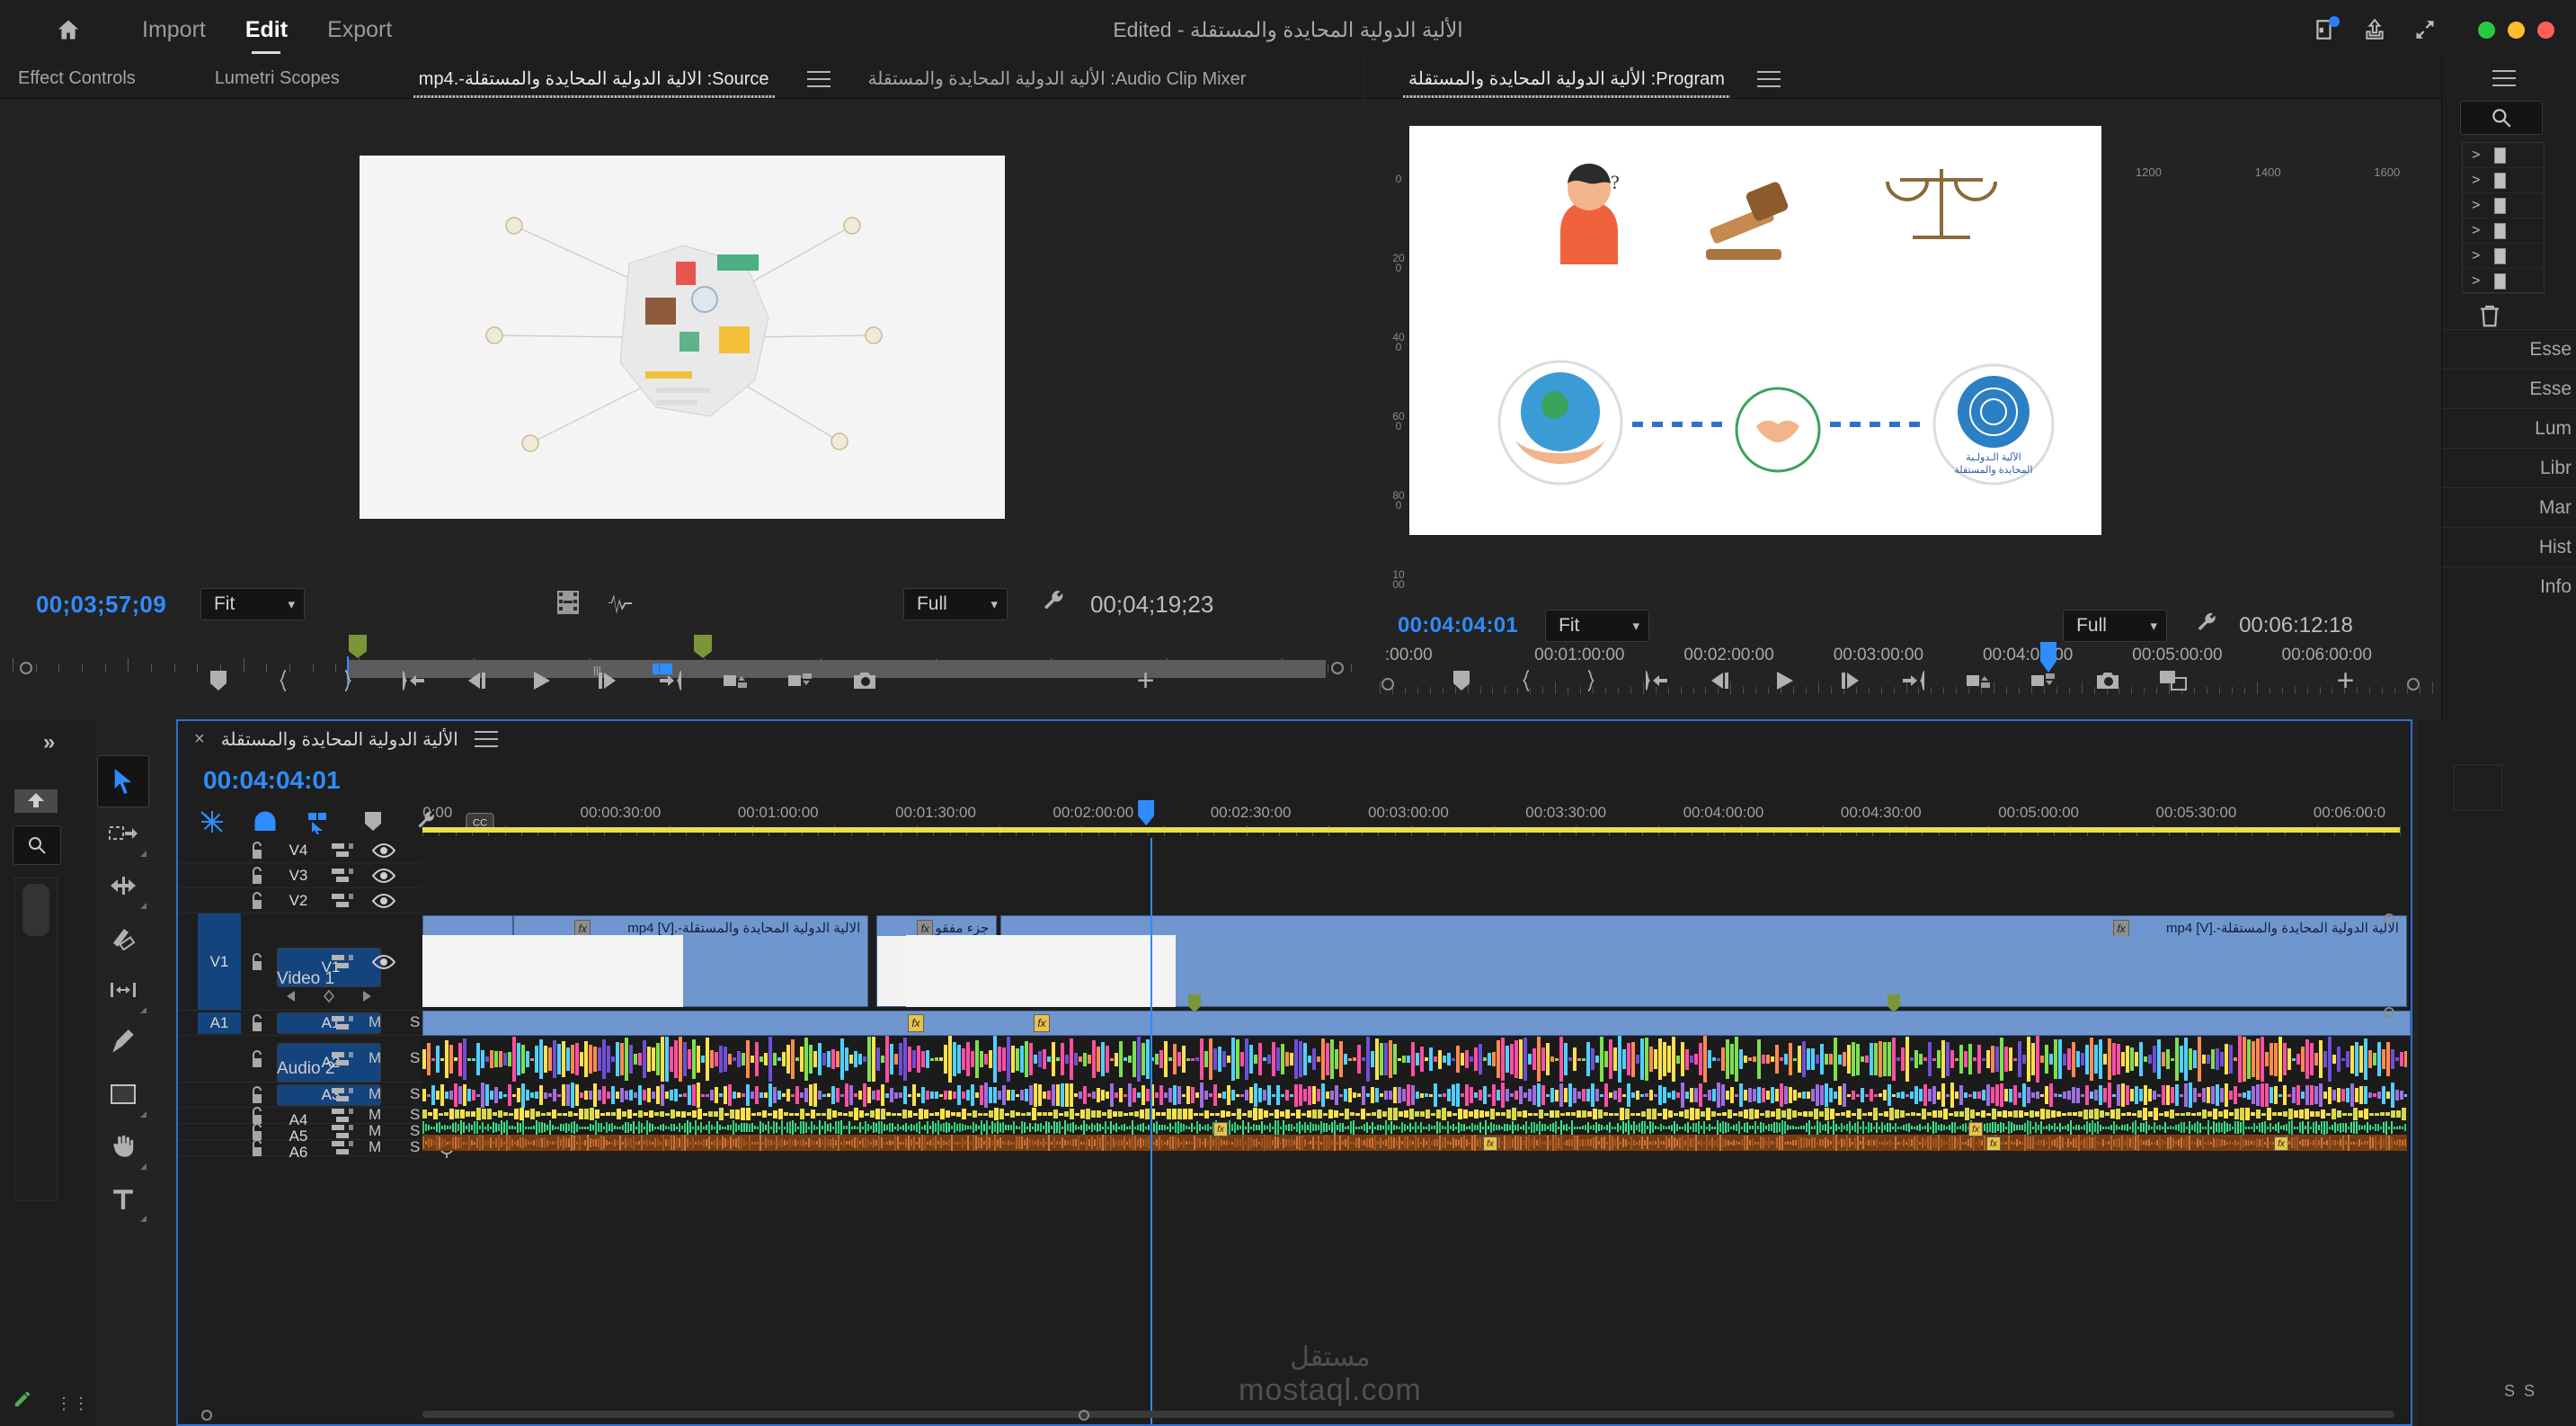 Image resolution: width=2576 pixels, height=1426 pixels. I want to click on razor-tool, so click(123, 938).